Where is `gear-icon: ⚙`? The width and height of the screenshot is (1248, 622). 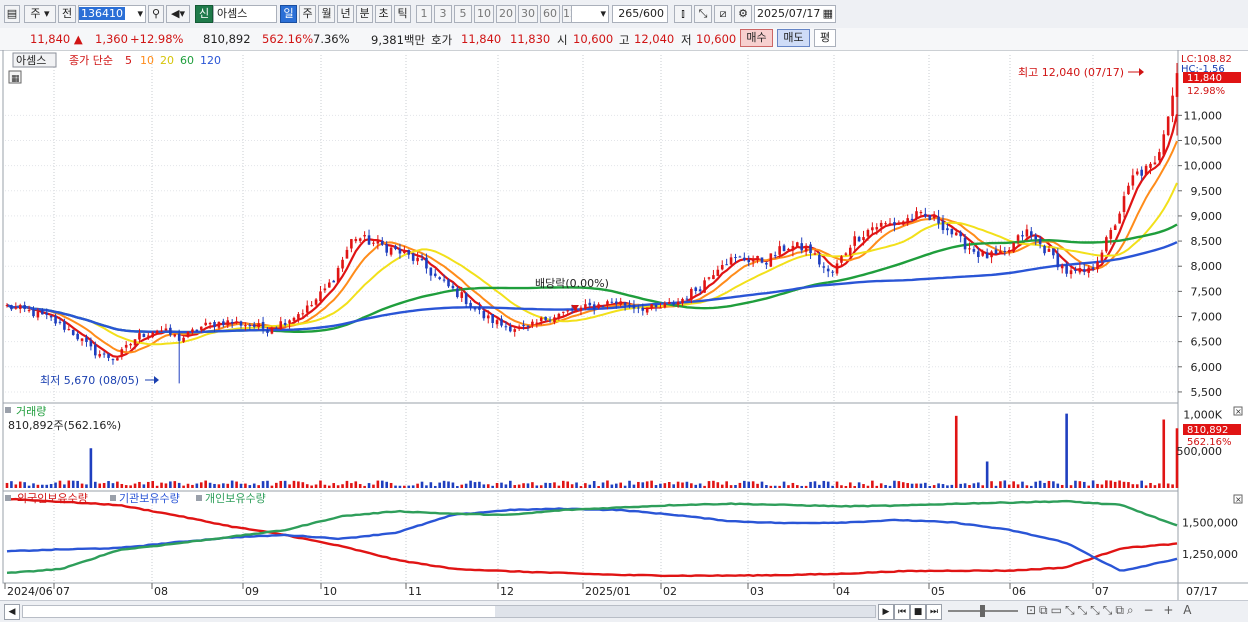
gear-icon: ⚙ is located at coordinates (743, 14).